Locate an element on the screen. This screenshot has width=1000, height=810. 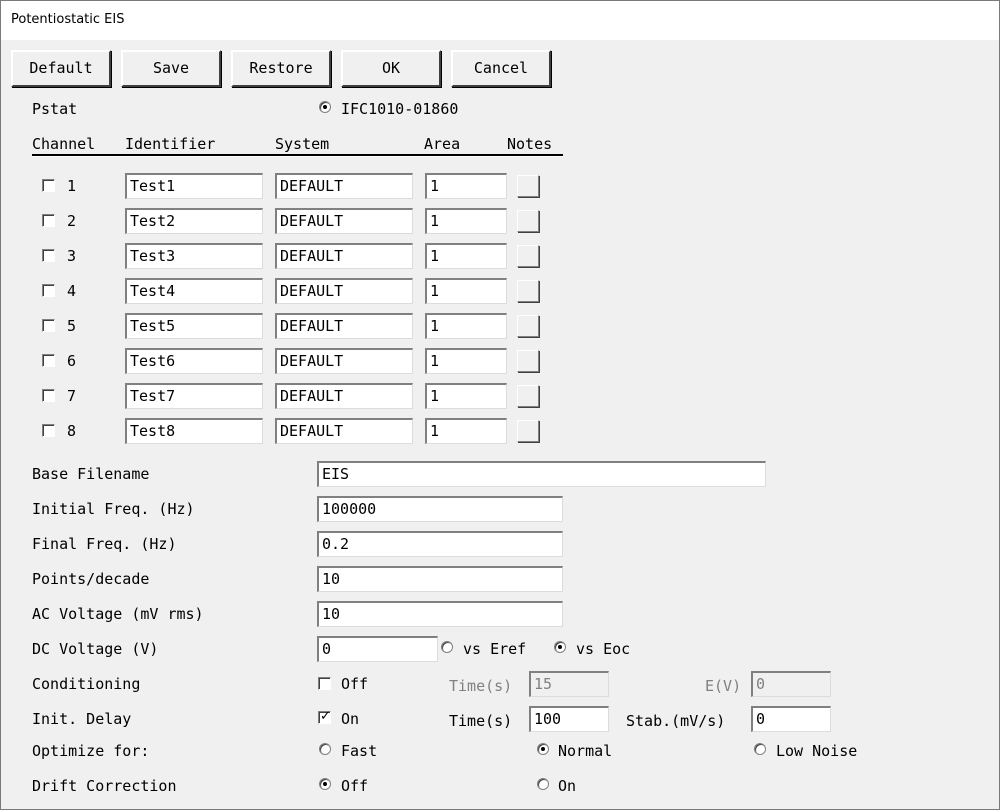
conditioning-checkbox is located at coordinates (324, 683).